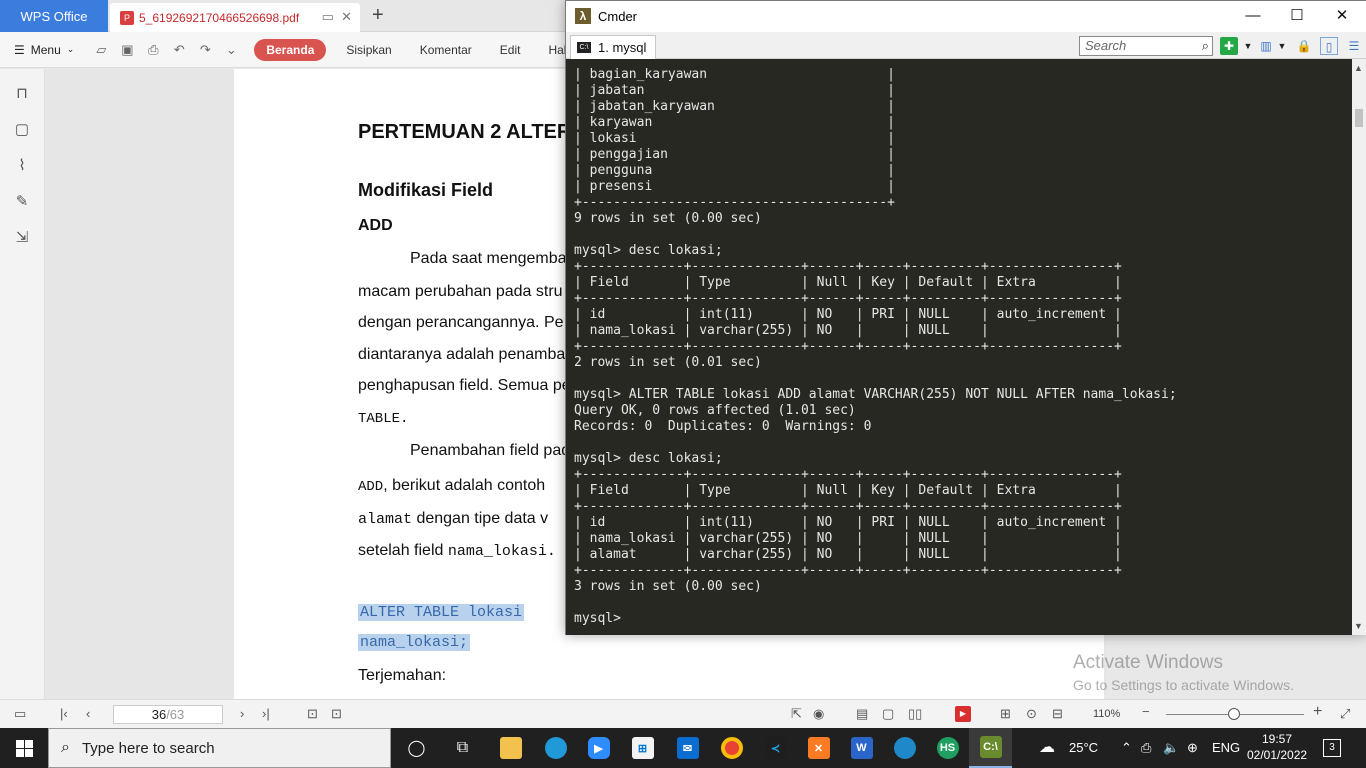 The width and height of the screenshot is (1366, 768). I want to click on hamburger-icon: ☰, so click(1354, 46).